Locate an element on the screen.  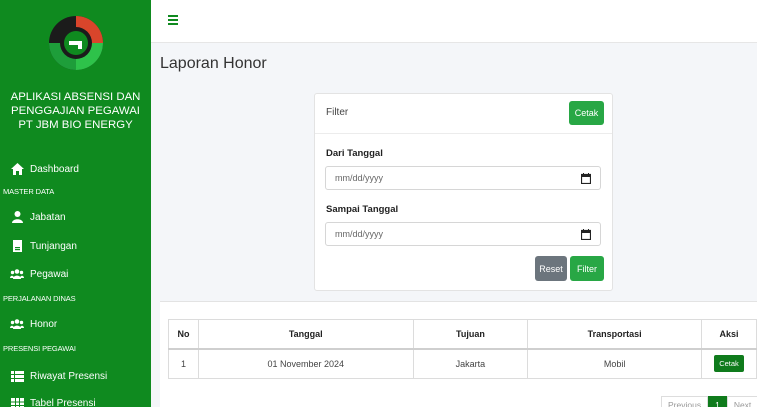
sidebar-section-presensi: PRESENSI PEGAWAI is located at coordinates (39, 348).